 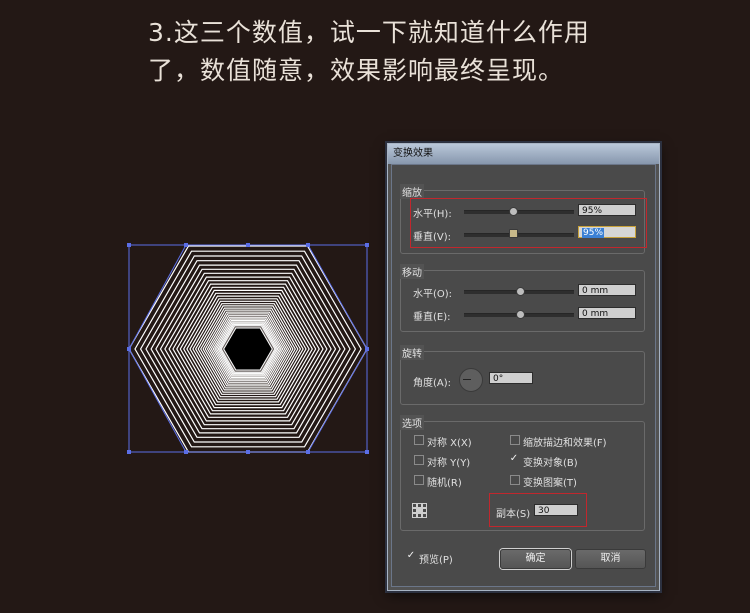 I want to click on move-horizontal-slider, so click(x=519, y=291).